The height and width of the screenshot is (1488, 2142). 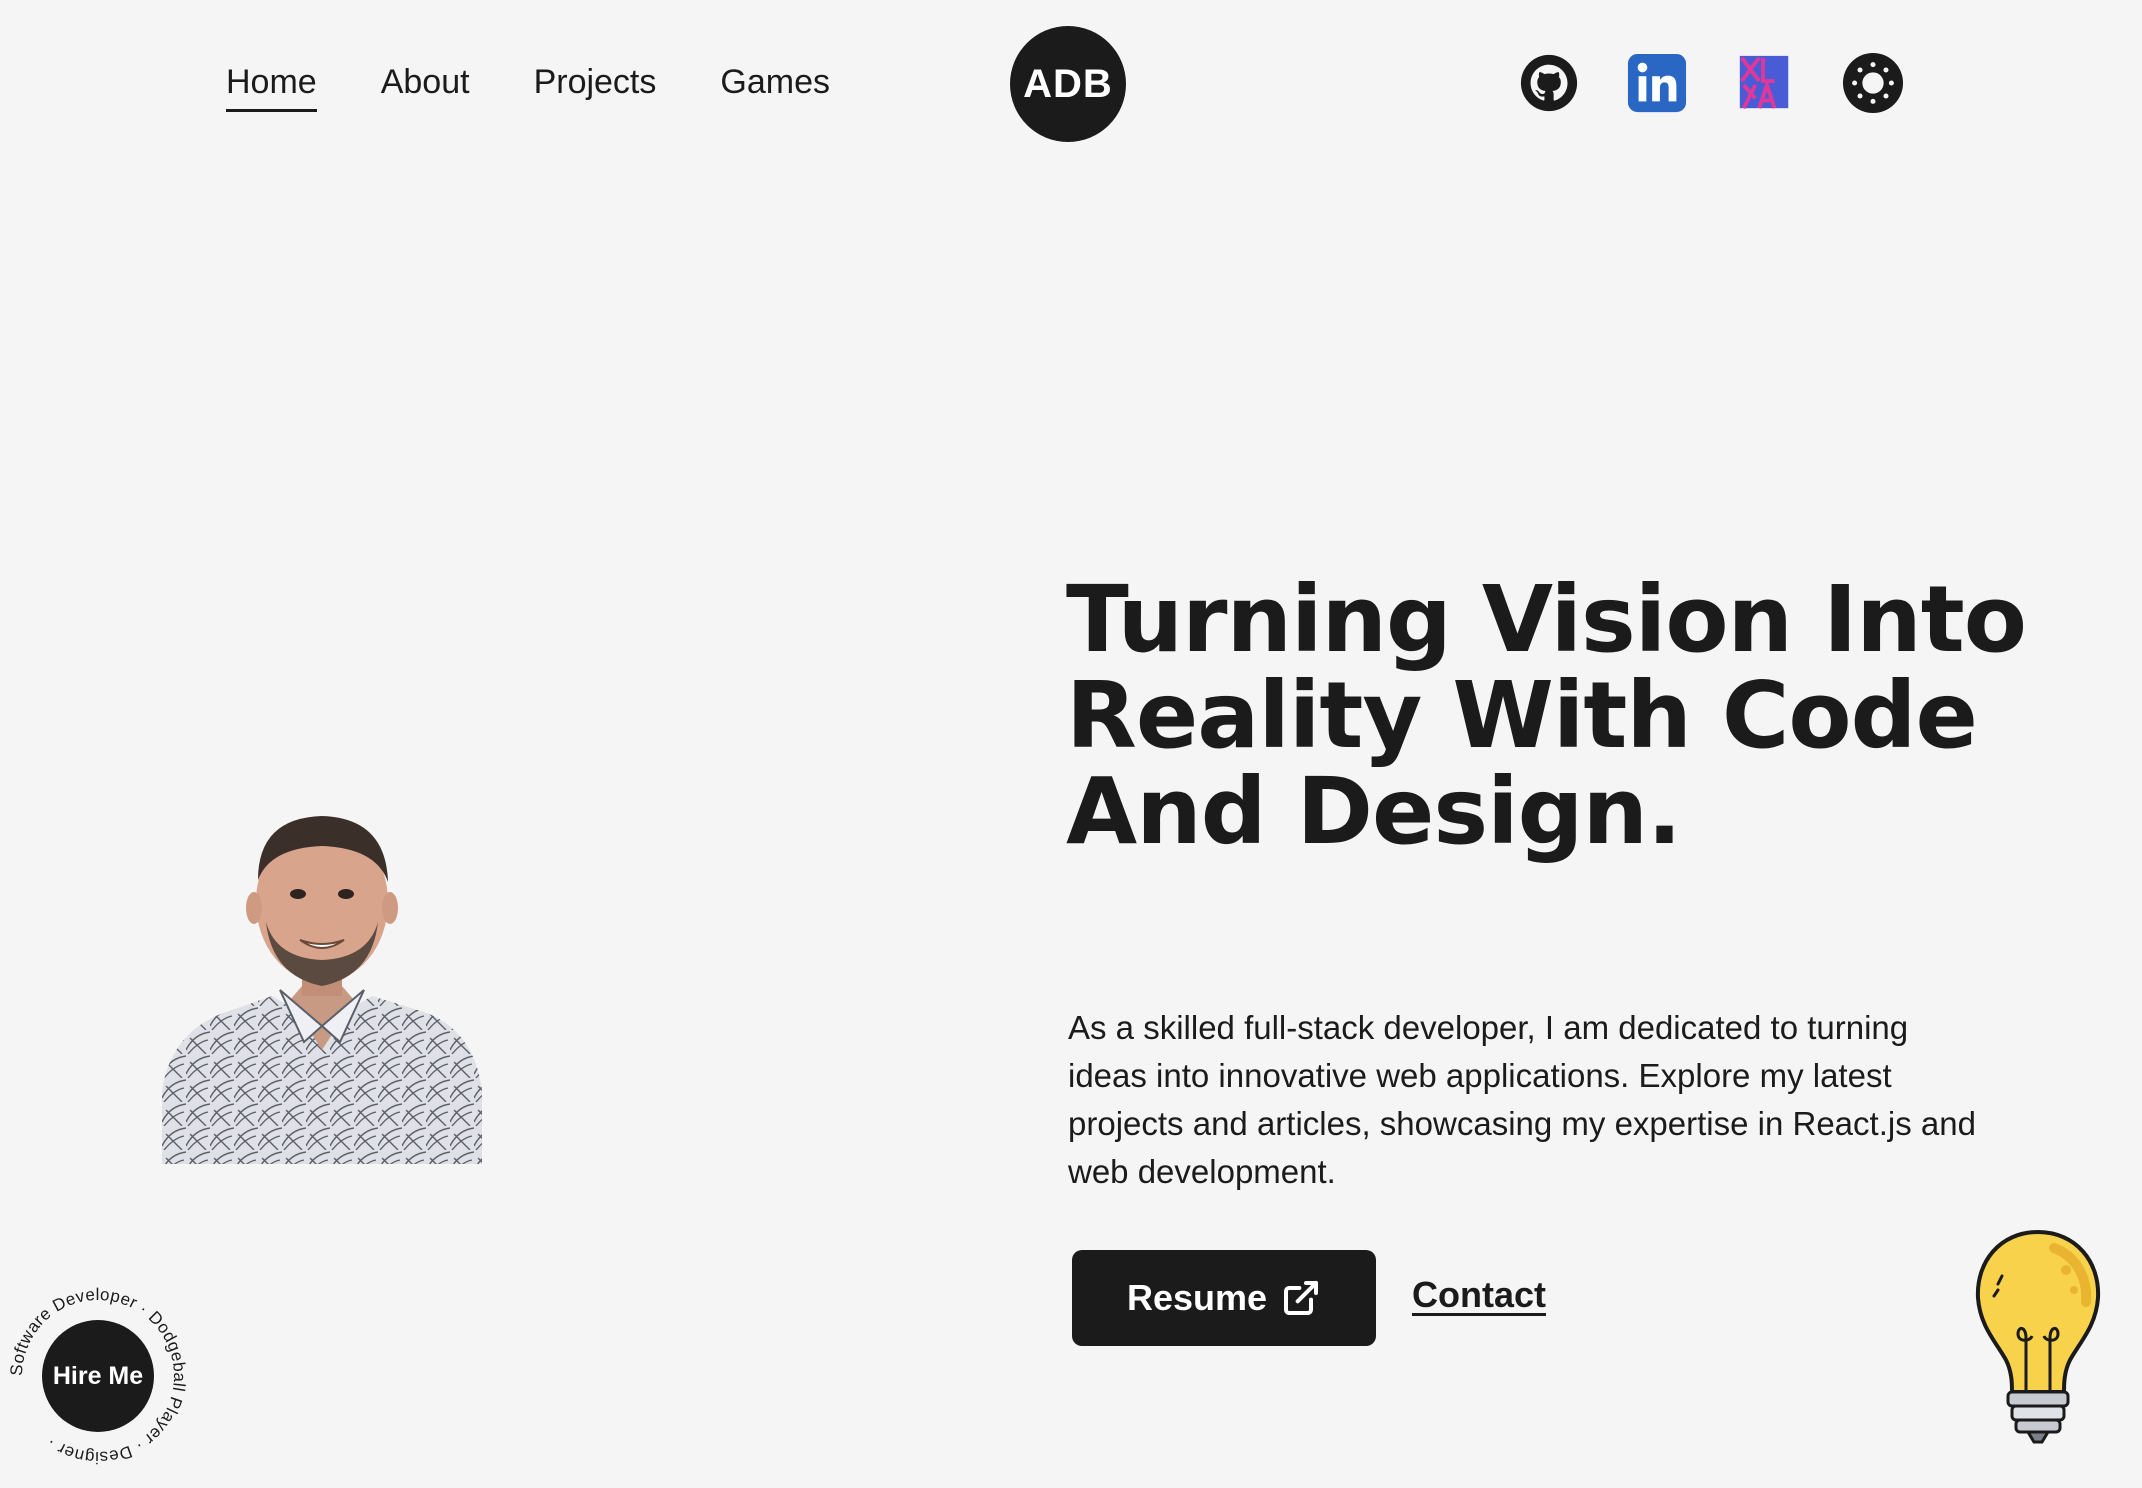 What do you see at coordinates (425, 87) in the screenshot?
I see `nav-about: About` at bounding box center [425, 87].